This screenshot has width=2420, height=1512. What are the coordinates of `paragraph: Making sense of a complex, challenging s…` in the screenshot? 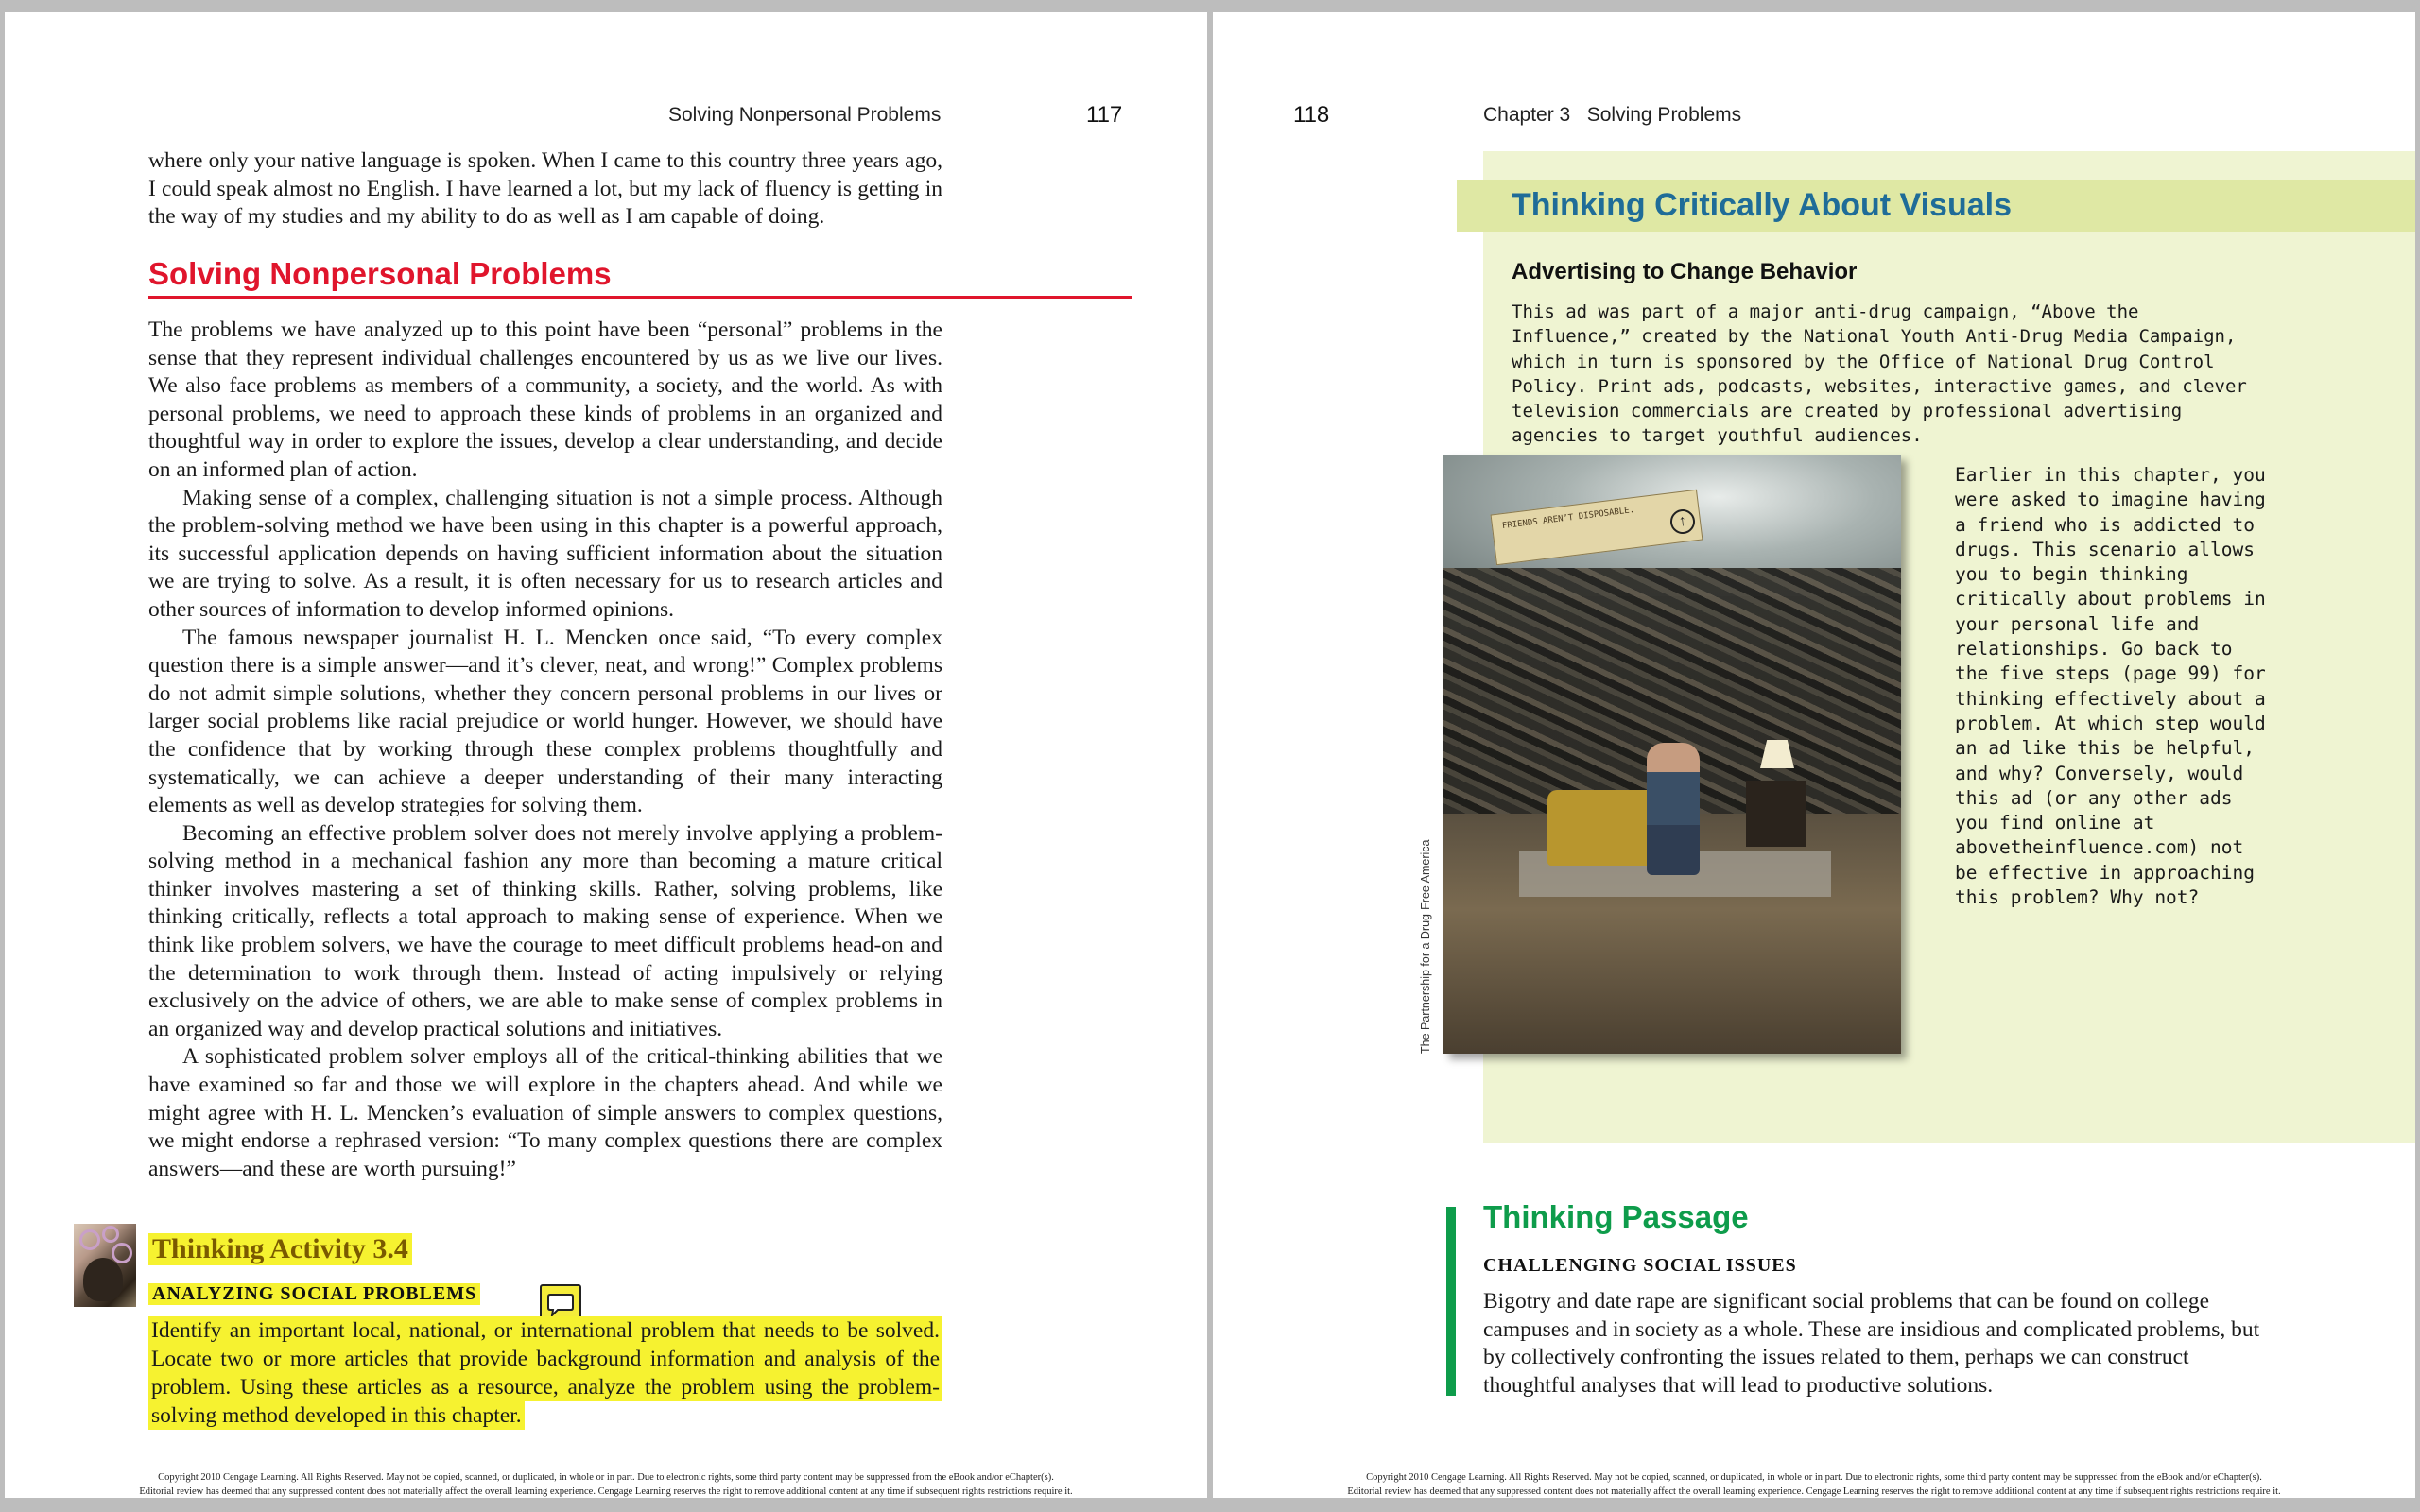 It's located at (545, 553).